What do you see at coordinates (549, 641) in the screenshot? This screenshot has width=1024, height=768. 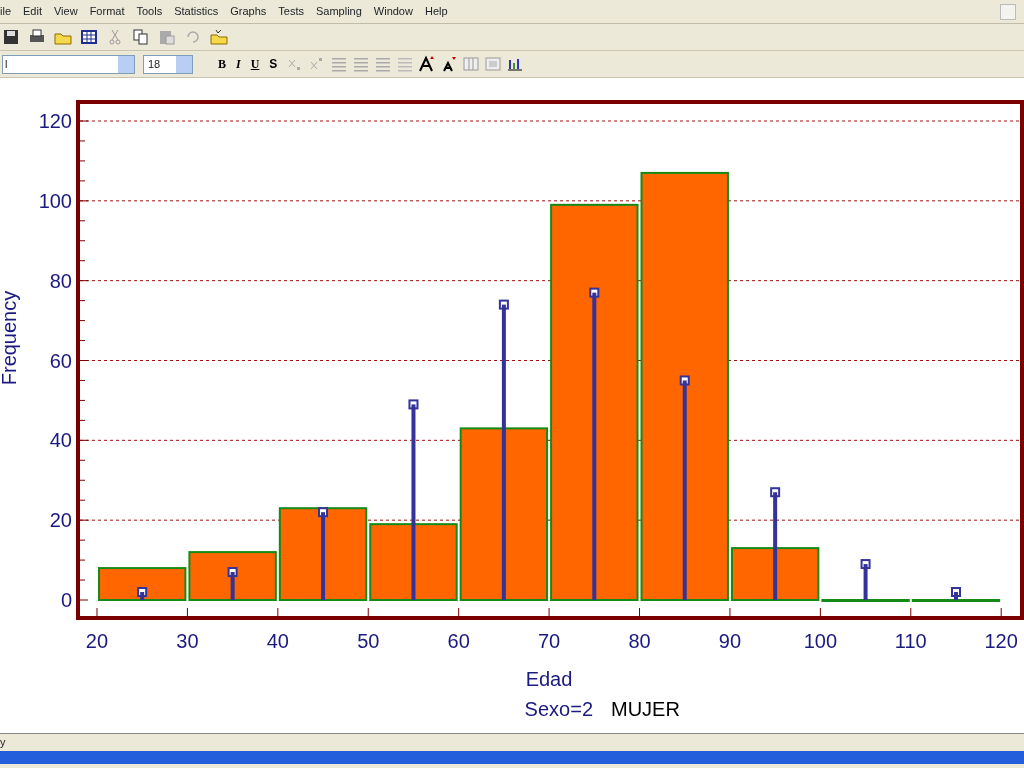 I see `tick-label: 70` at bounding box center [549, 641].